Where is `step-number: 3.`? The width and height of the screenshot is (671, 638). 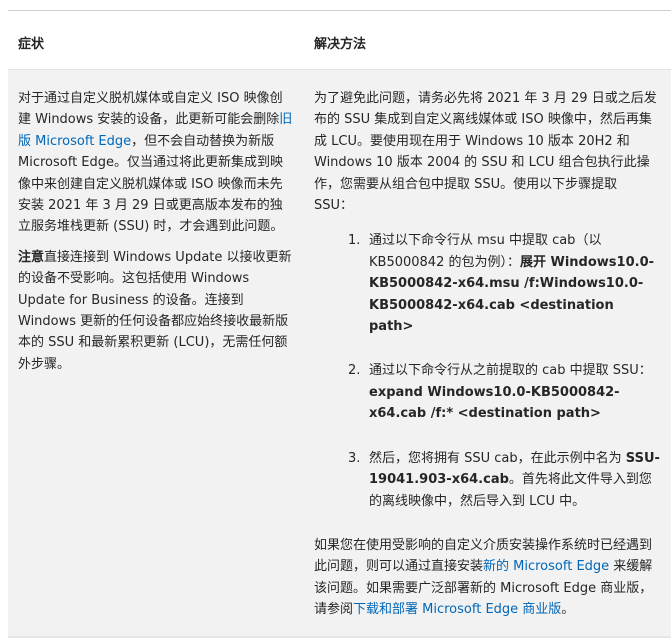
step-number: 3. is located at coordinates (354, 458).